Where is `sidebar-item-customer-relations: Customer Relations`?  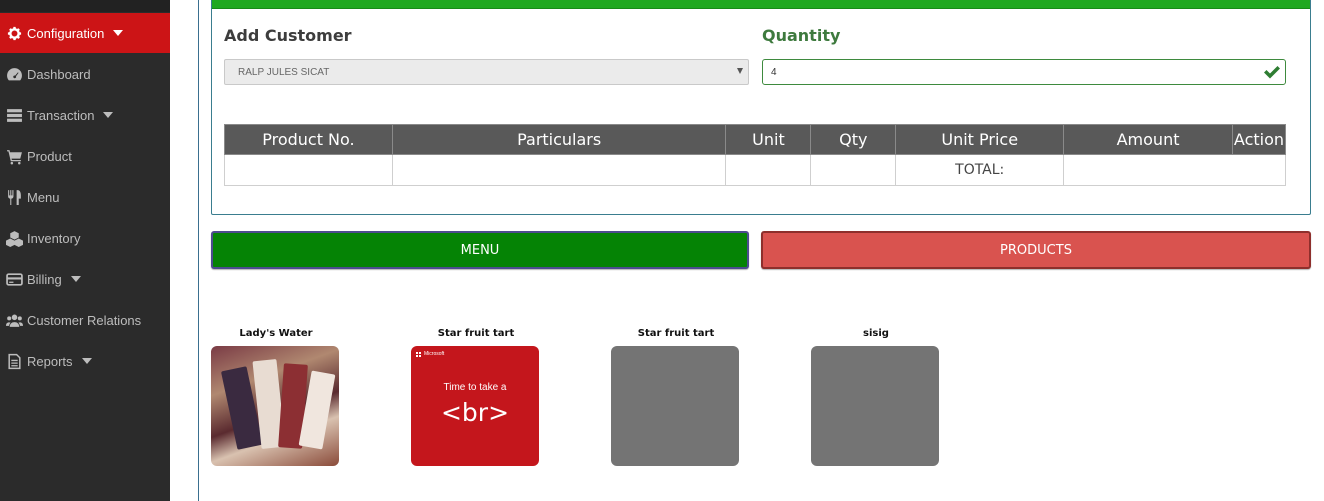 sidebar-item-customer-relations: Customer Relations is located at coordinates (85, 320).